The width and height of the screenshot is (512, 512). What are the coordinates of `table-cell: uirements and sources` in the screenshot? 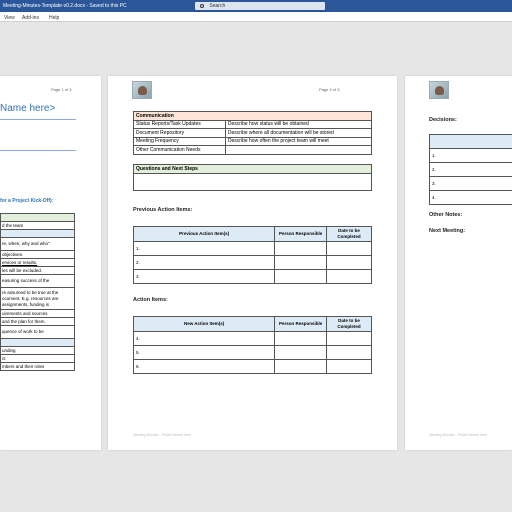 It's located at (37, 313).